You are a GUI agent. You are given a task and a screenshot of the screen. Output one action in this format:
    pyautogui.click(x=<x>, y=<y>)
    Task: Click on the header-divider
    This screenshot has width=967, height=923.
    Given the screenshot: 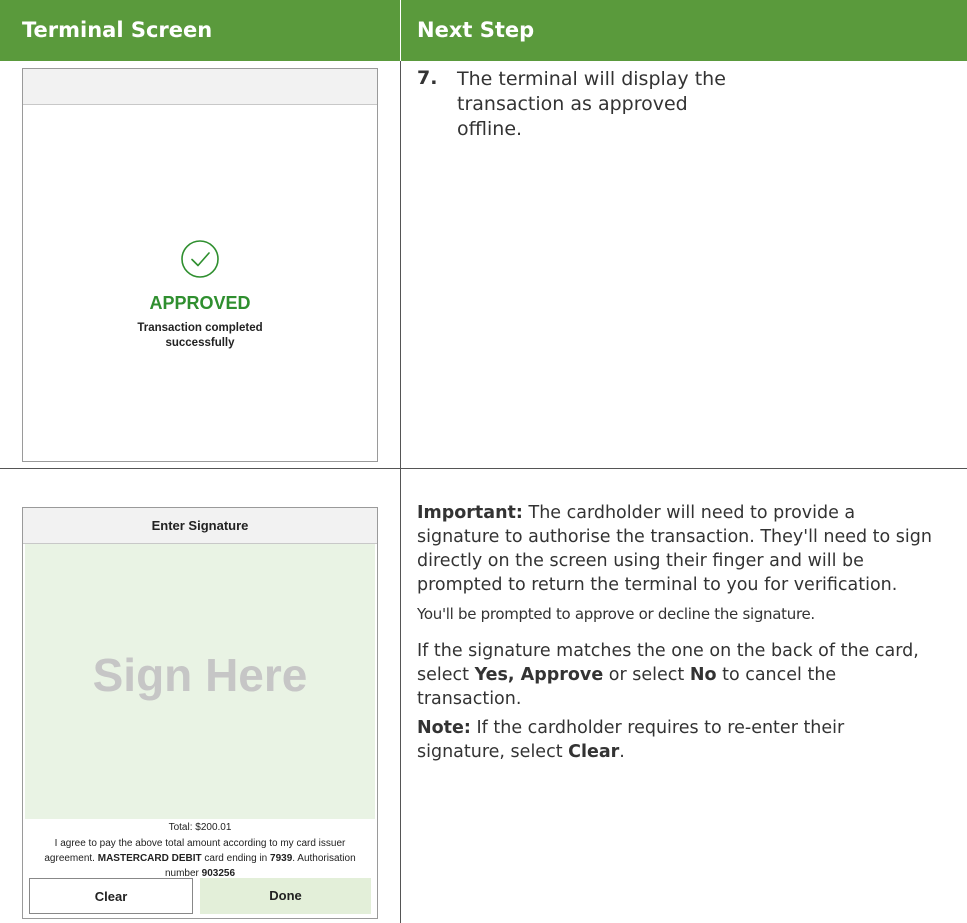 What is the action you would take?
    pyautogui.click(x=400, y=30)
    